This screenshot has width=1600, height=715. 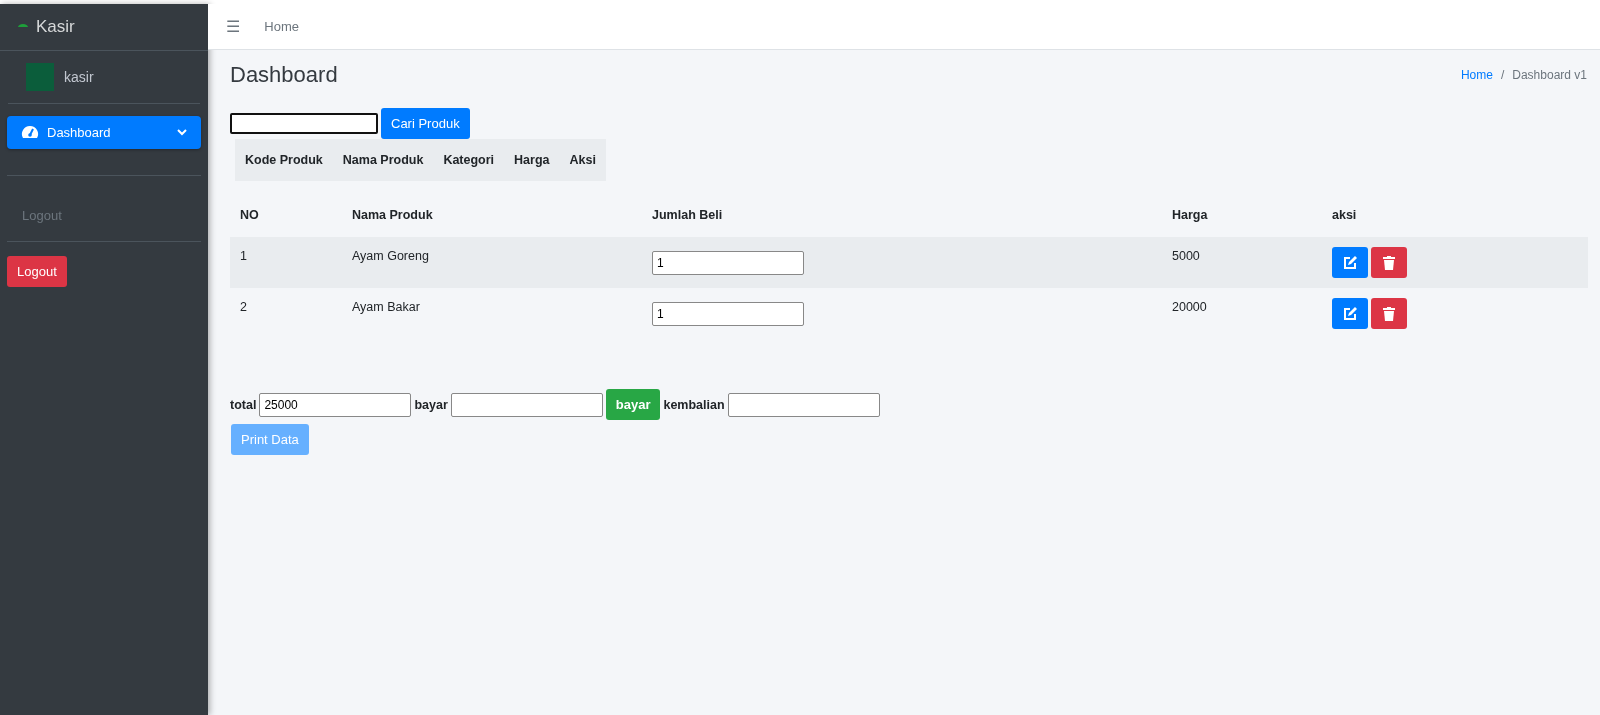 I want to click on search-field, so click(x=304, y=123).